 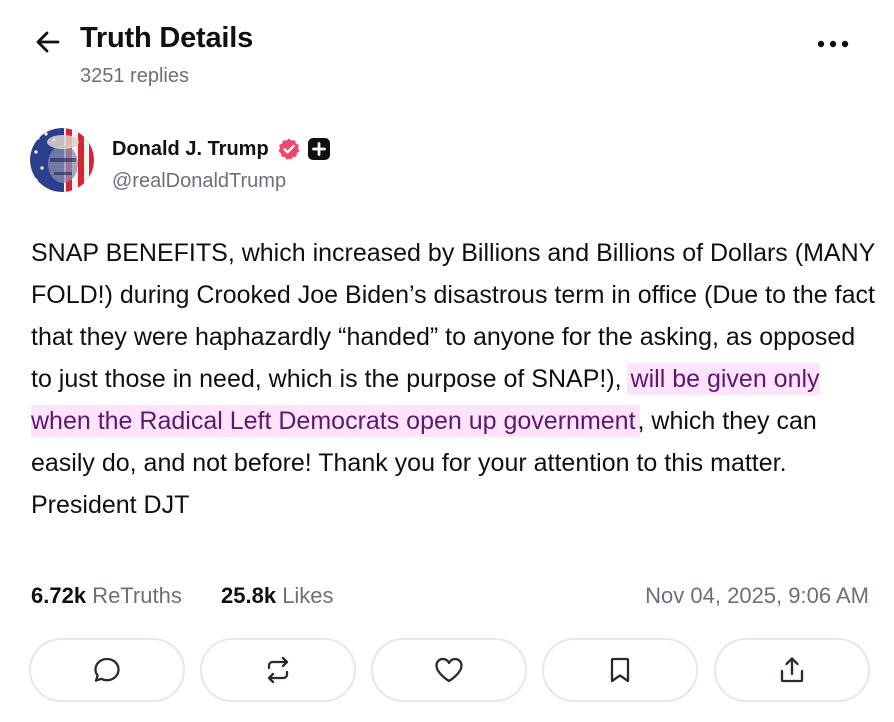 I want to click on back-button, so click(x=48, y=42).